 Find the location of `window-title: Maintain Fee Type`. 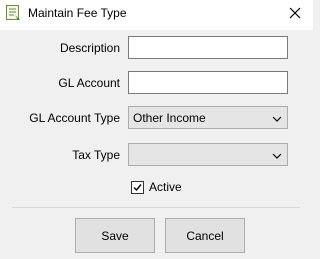

window-title: Maintain Fee Type is located at coordinates (77, 13).